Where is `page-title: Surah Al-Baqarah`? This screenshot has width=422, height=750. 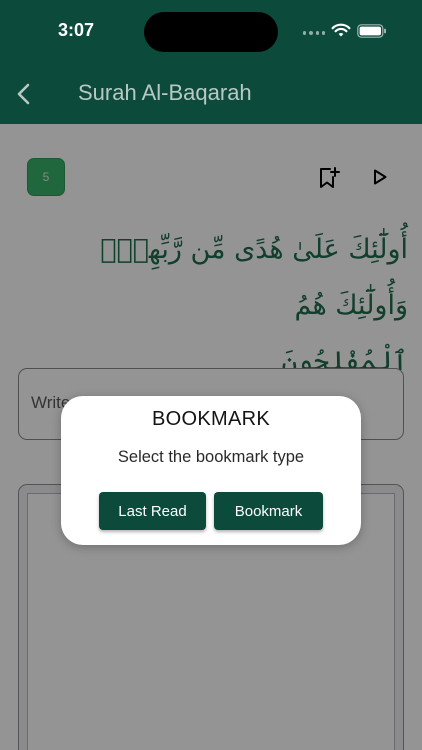 page-title: Surah Al-Baqarah is located at coordinates (165, 92).